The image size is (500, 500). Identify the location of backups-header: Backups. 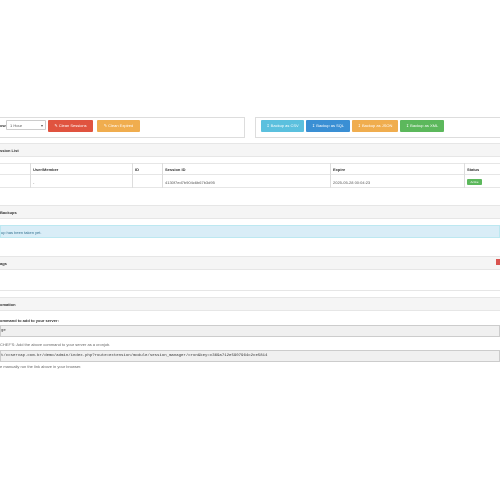
(250, 212).